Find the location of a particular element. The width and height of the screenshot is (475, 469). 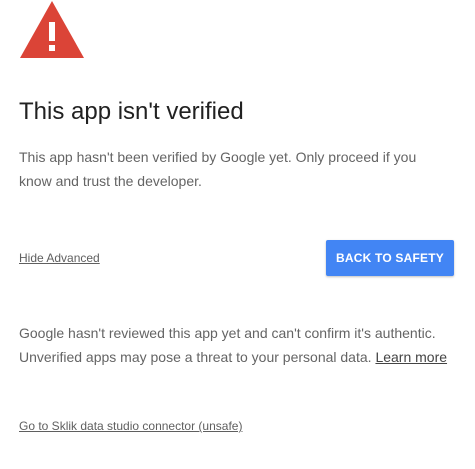

warning-icon is located at coordinates (52, 29).